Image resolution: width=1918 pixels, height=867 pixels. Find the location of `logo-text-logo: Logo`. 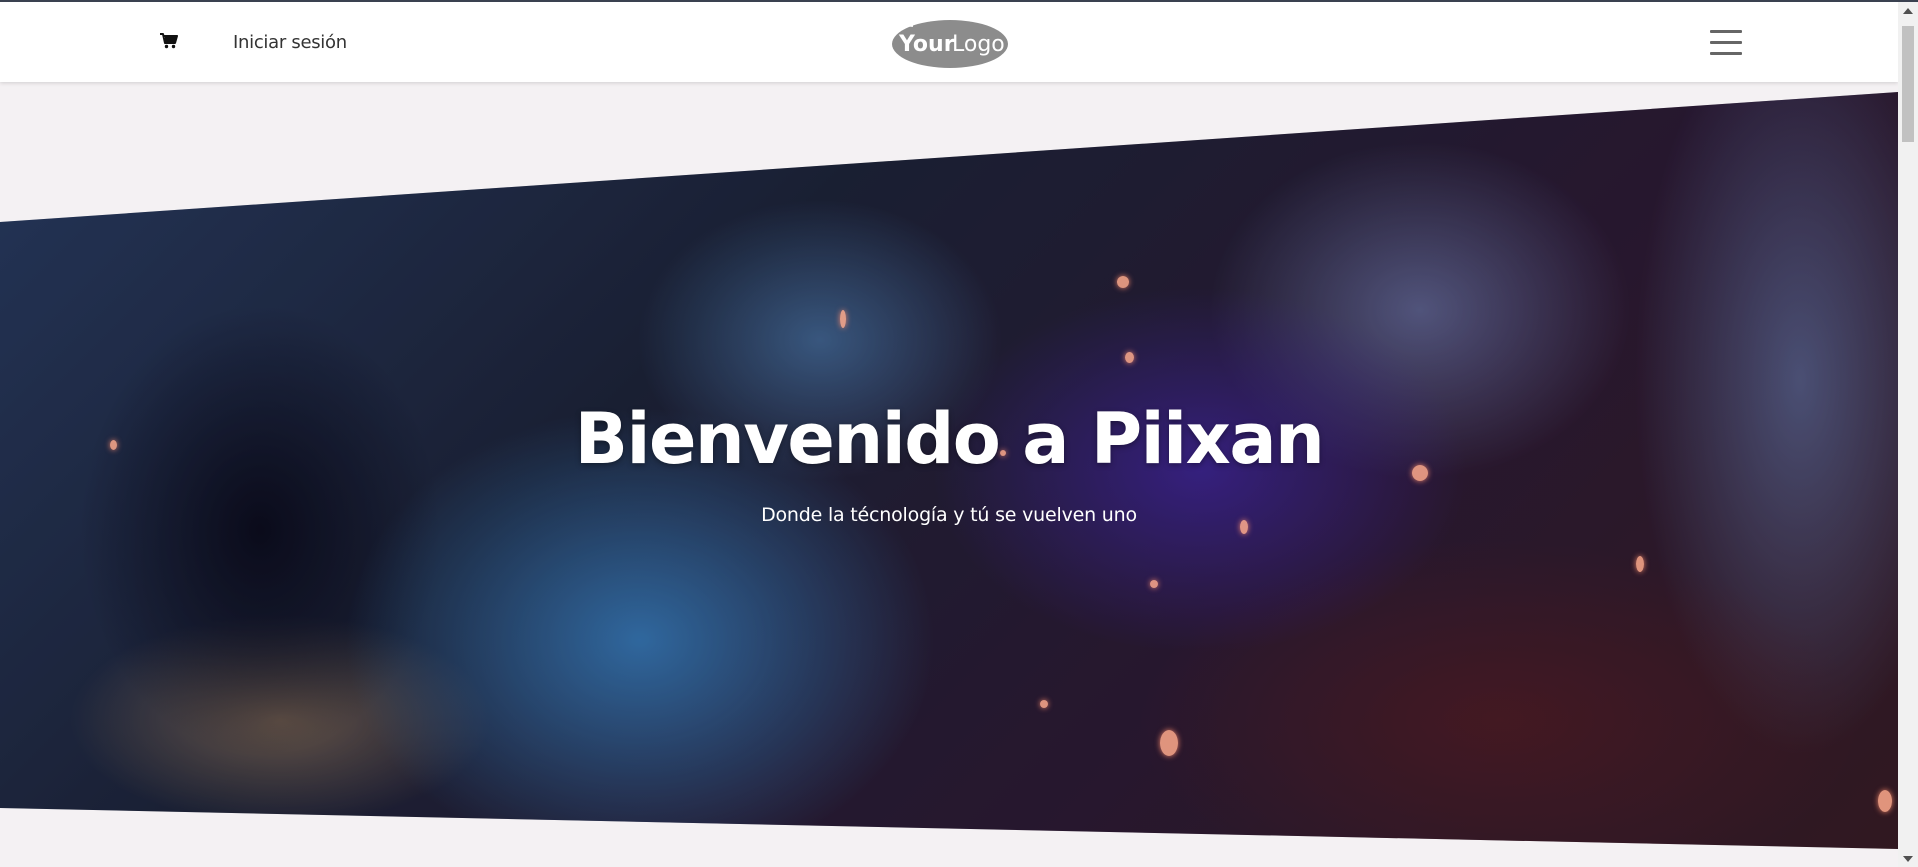

logo-text-logo: Logo is located at coordinates (978, 44).